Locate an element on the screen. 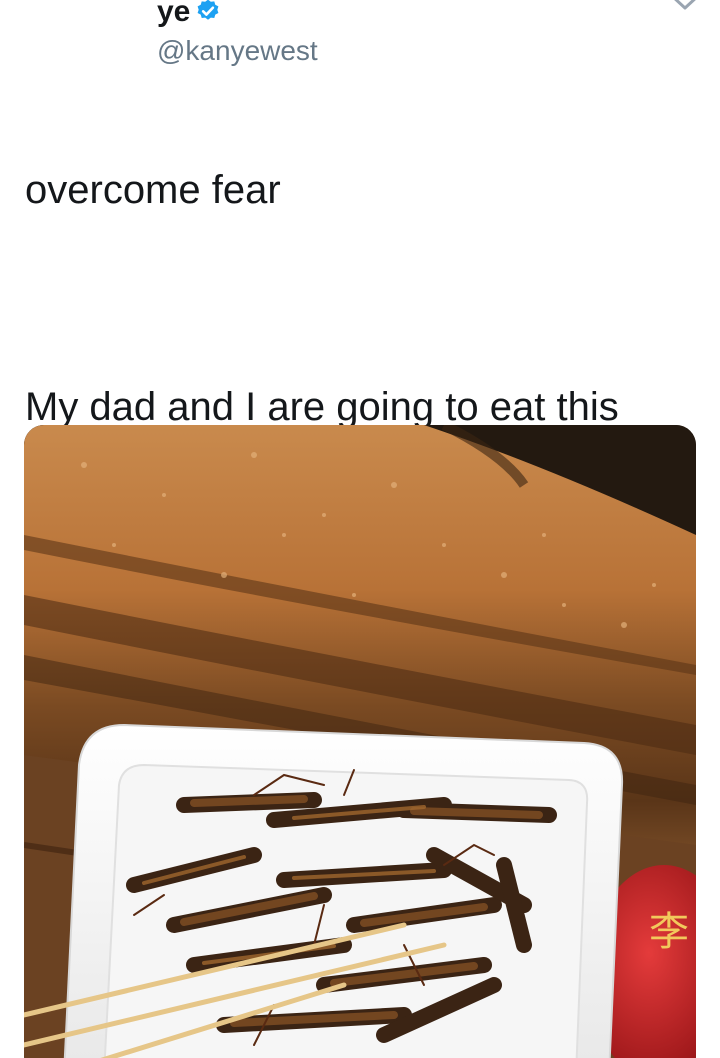 The height and width of the screenshot is (1058, 720). chevron-down-icon is located at coordinates (685, 8).